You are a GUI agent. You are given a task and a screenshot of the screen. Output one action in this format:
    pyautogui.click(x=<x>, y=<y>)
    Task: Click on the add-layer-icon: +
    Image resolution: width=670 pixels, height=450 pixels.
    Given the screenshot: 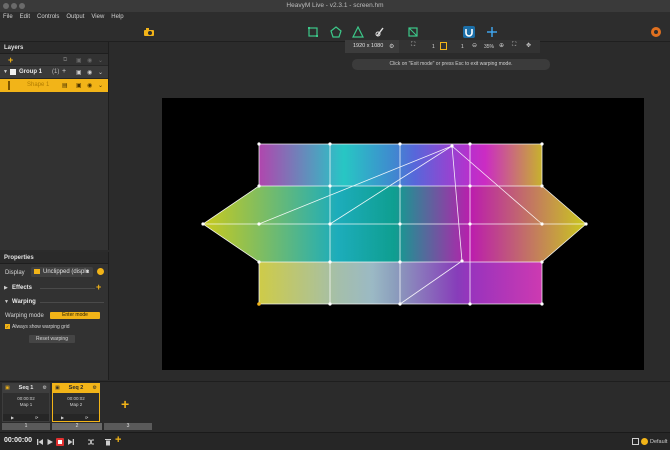 What is the action you would take?
    pyautogui.click(x=10, y=60)
    